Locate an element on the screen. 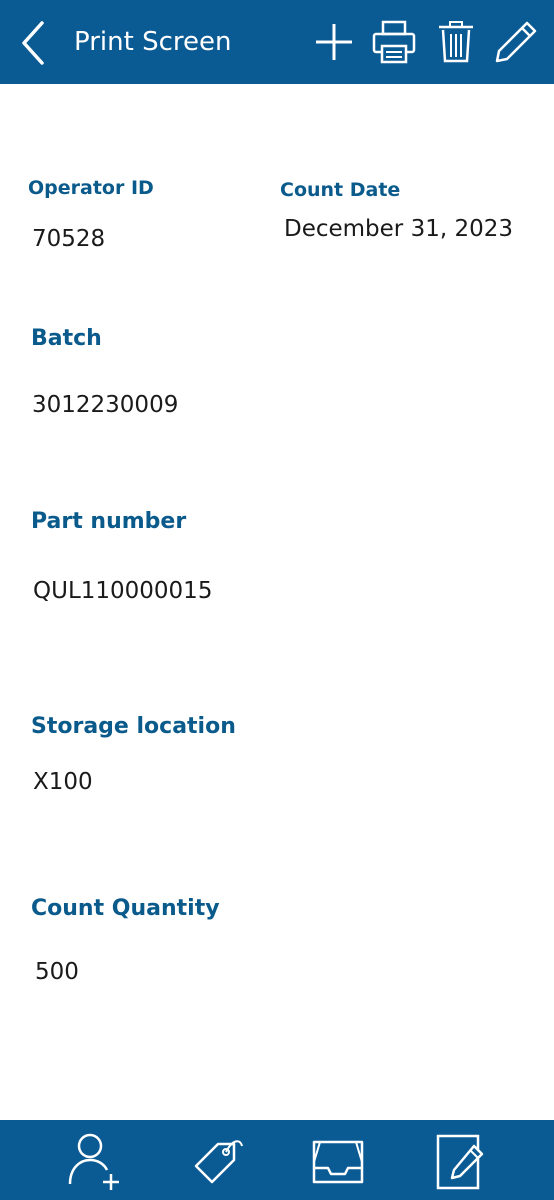 The width and height of the screenshot is (554, 1200). pencil-icon is located at coordinates (516, 42).